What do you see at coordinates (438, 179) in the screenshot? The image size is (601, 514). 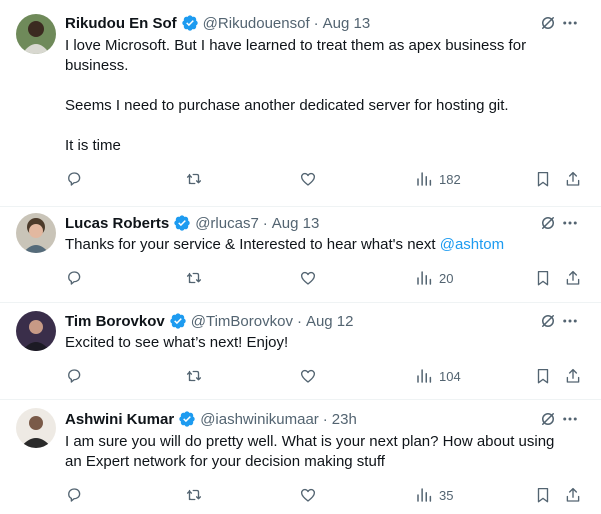 I see `views-button: 182` at bounding box center [438, 179].